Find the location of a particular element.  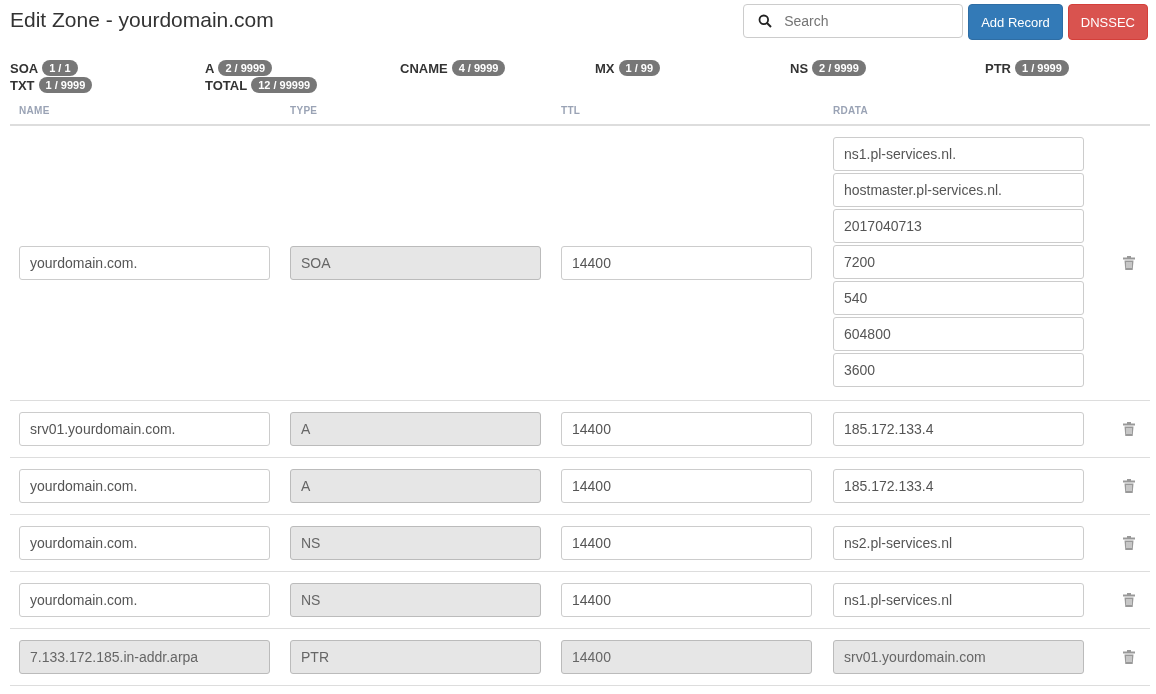

record-type-label: PTR is located at coordinates (998, 68).